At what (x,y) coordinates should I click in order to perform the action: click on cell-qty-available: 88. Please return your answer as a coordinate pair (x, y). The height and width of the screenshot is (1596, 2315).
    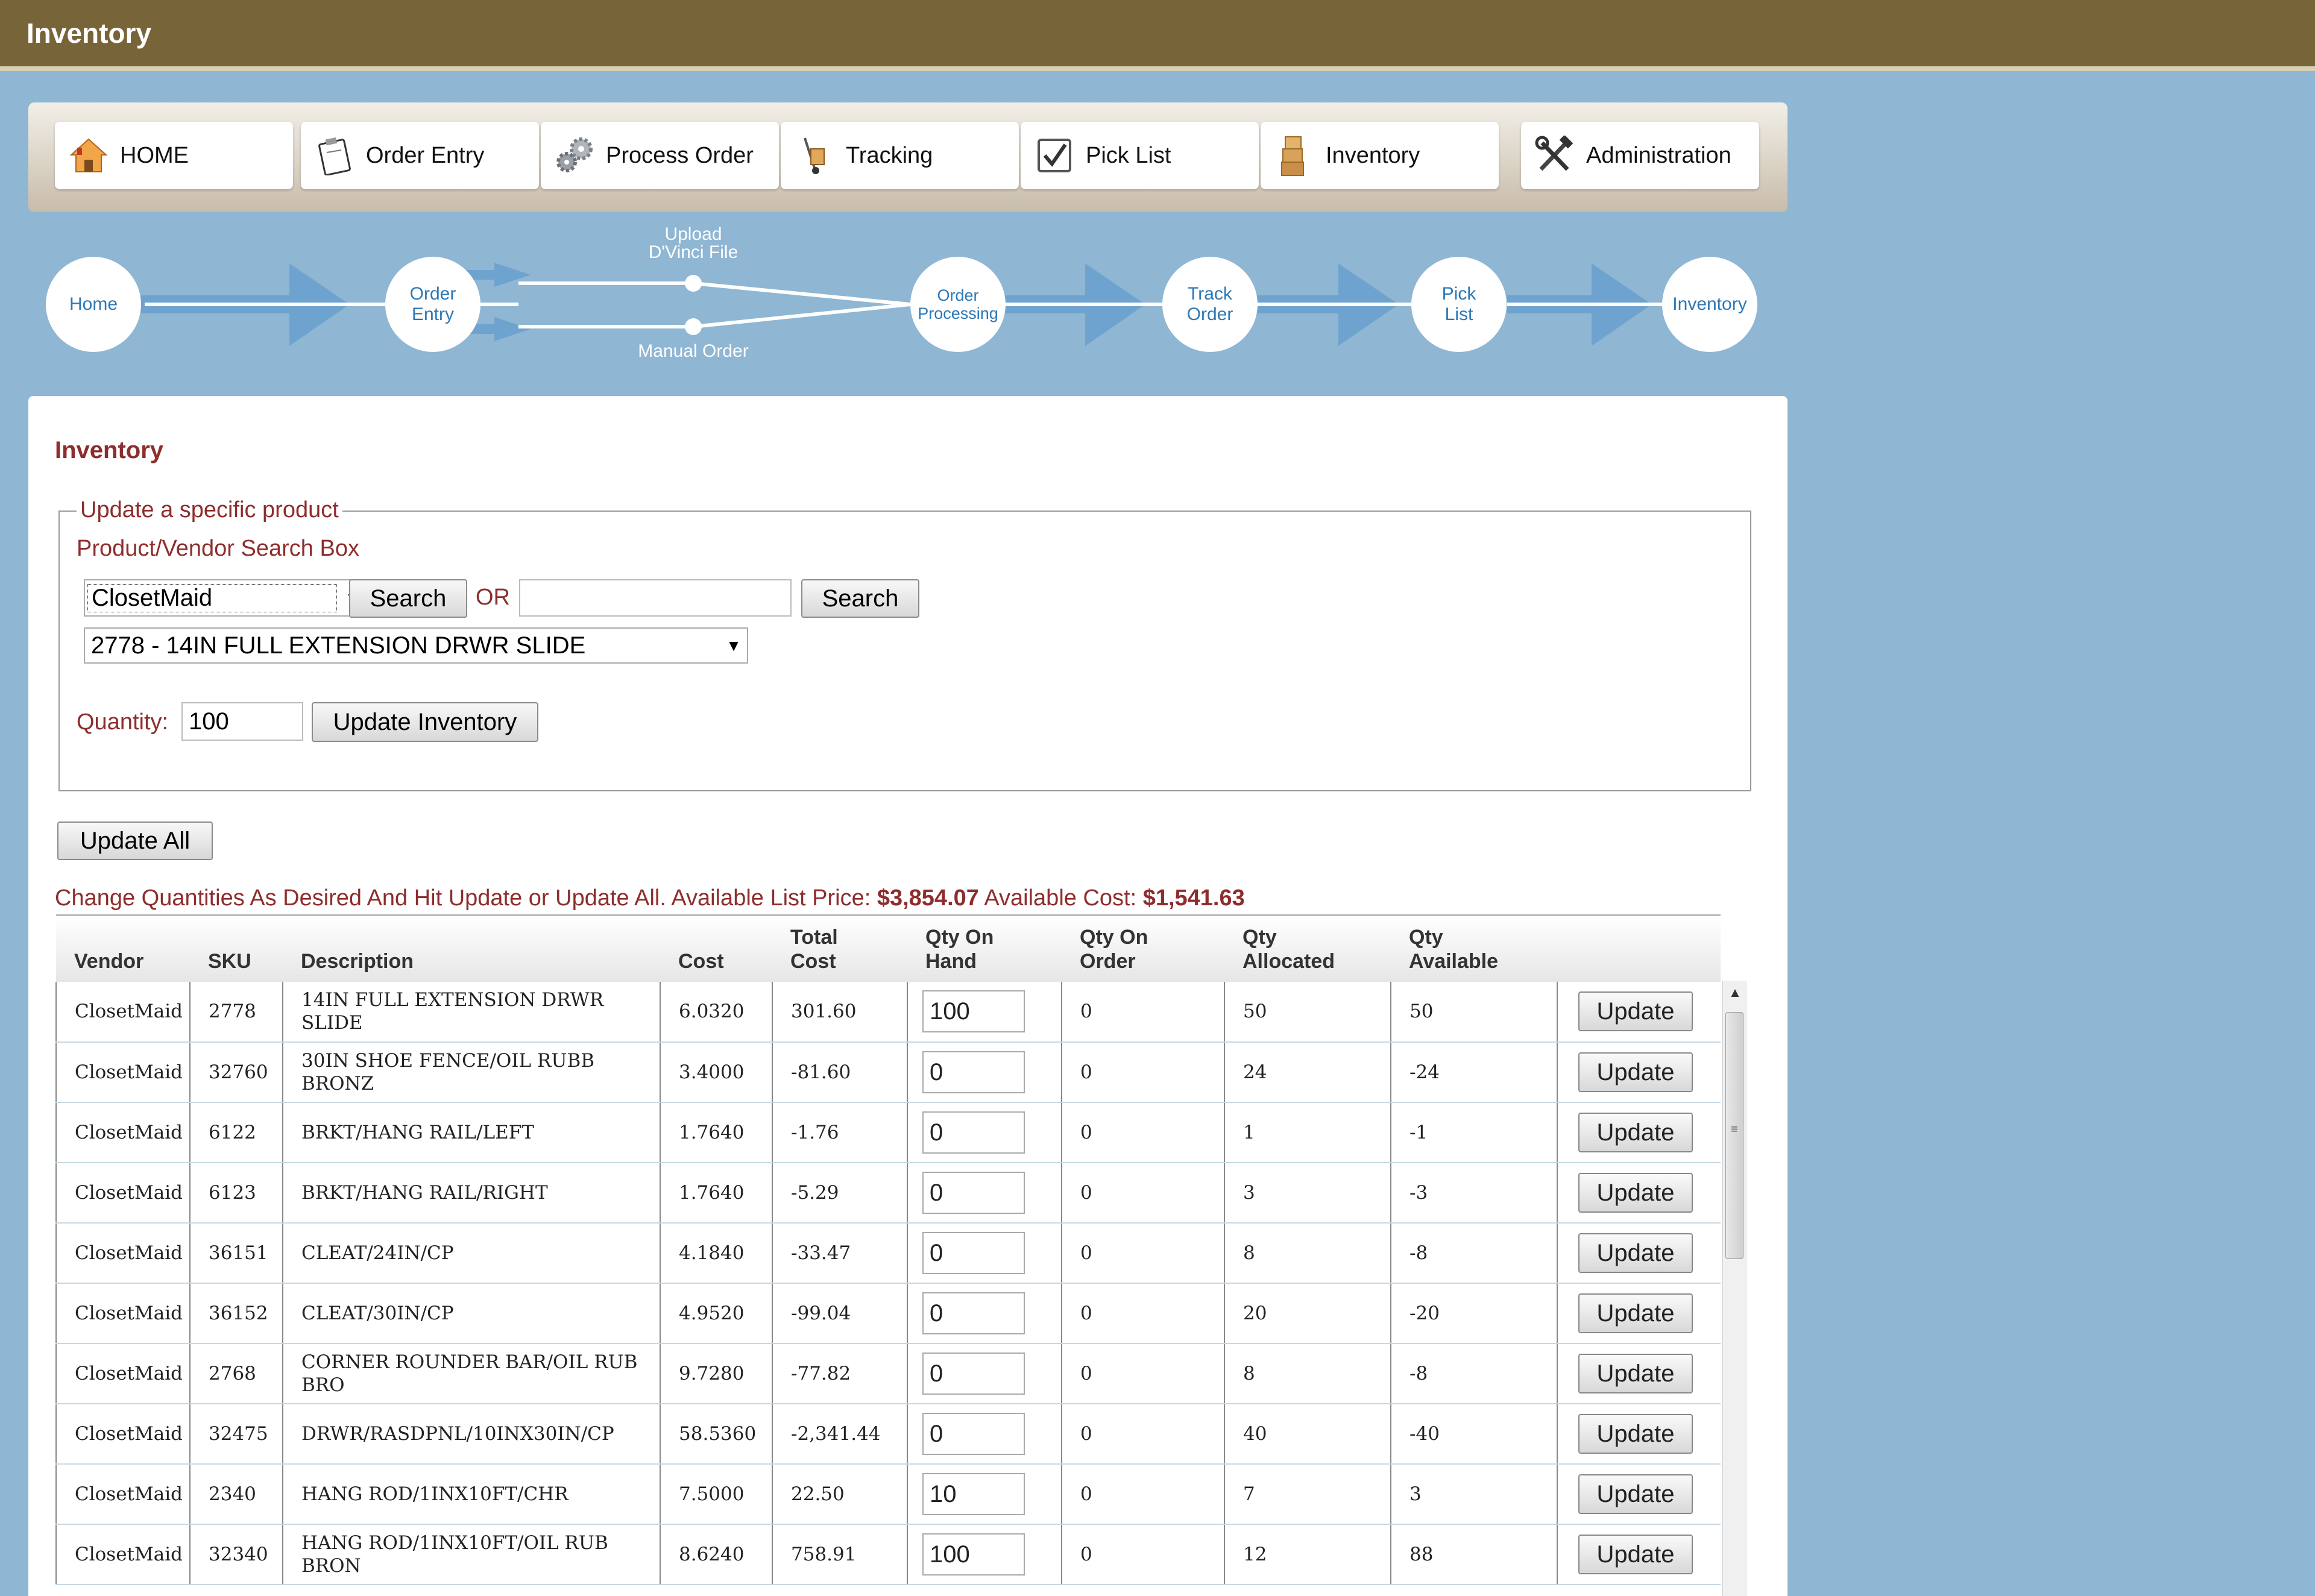
    Looking at the image, I should click on (1474, 1555).